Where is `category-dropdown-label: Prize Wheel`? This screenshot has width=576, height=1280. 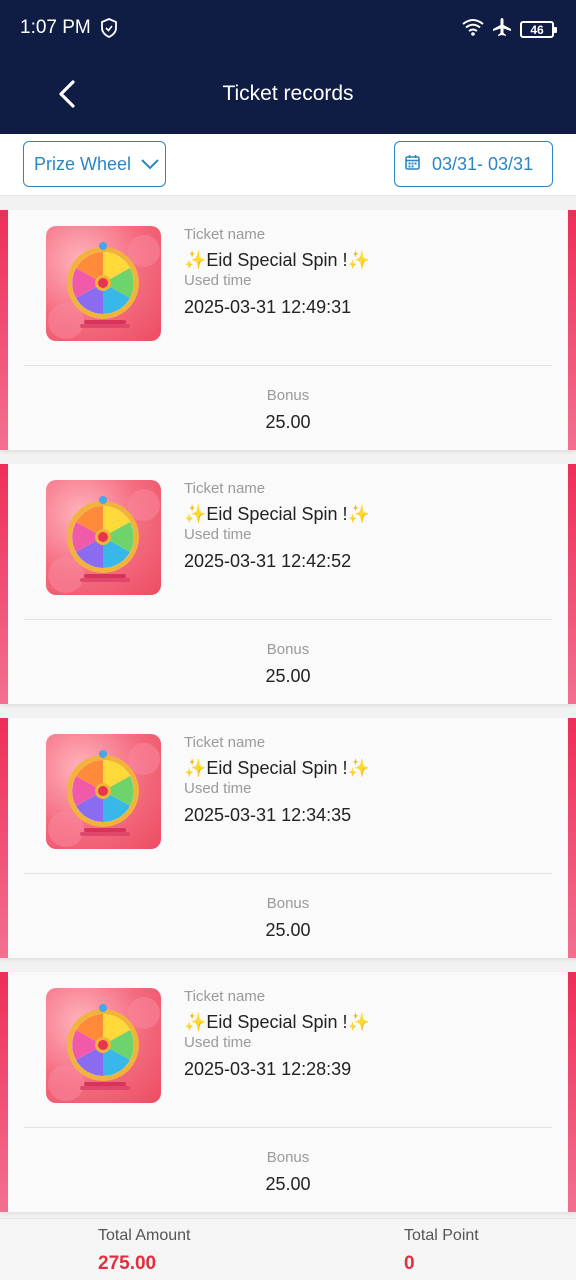
category-dropdown-label: Prize Wheel is located at coordinates (83, 163).